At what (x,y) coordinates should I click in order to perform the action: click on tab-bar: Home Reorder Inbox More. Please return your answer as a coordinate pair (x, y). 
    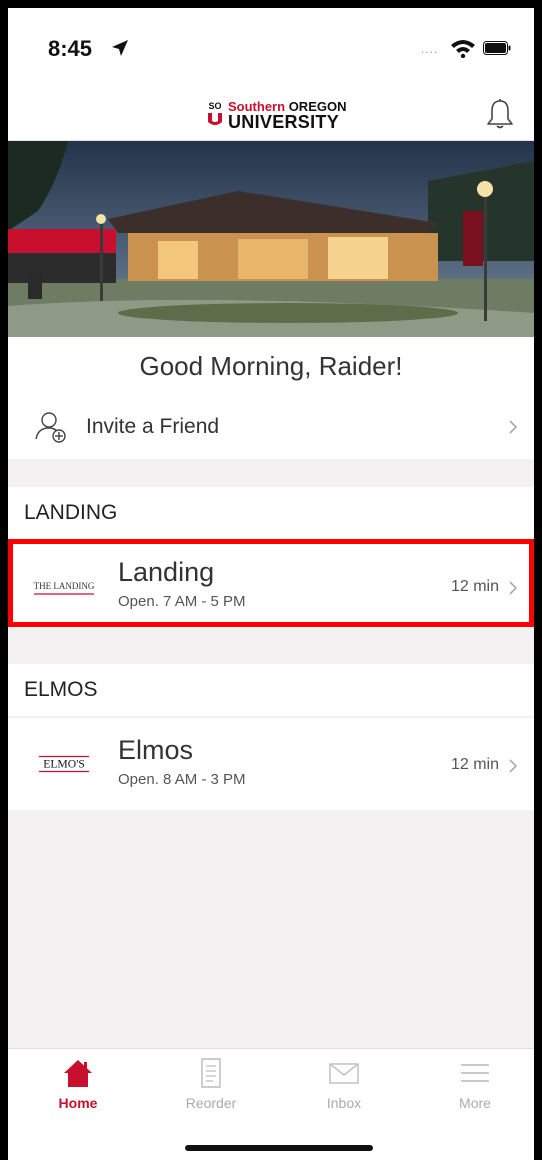
    Looking at the image, I should click on (271, 1104).